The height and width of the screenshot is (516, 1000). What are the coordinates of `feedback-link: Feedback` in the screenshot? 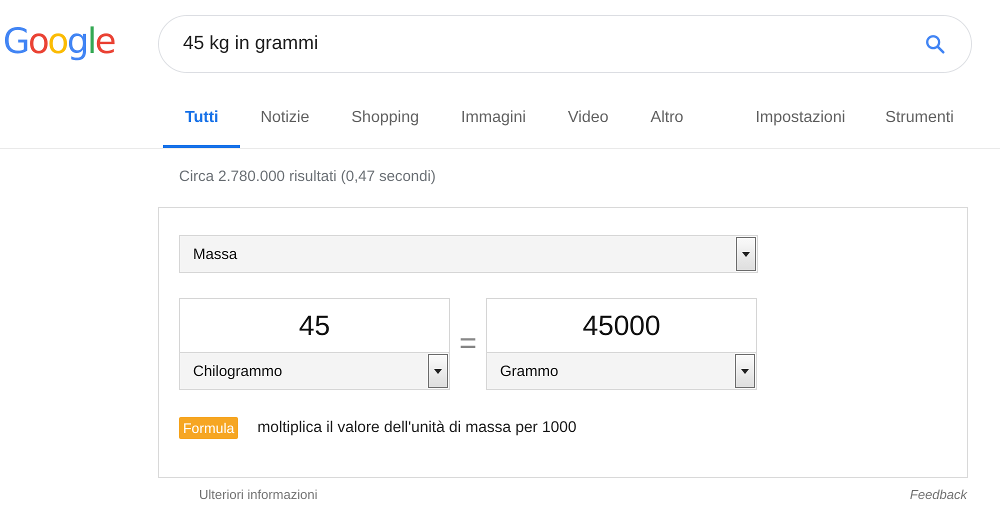 It's located at (938, 494).